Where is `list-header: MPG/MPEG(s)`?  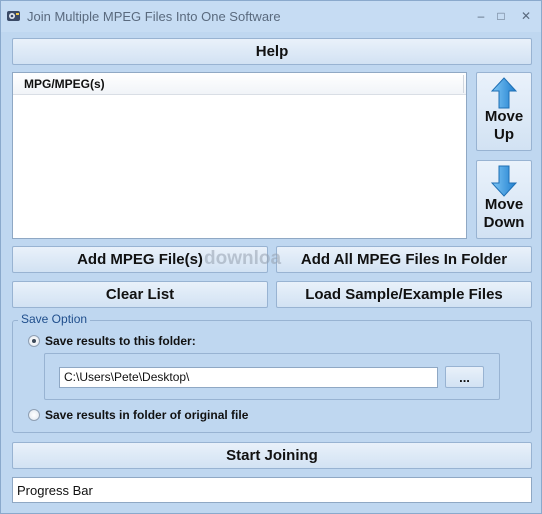 list-header: MPG/MPEG(s) is located at coordinates (239, 84).